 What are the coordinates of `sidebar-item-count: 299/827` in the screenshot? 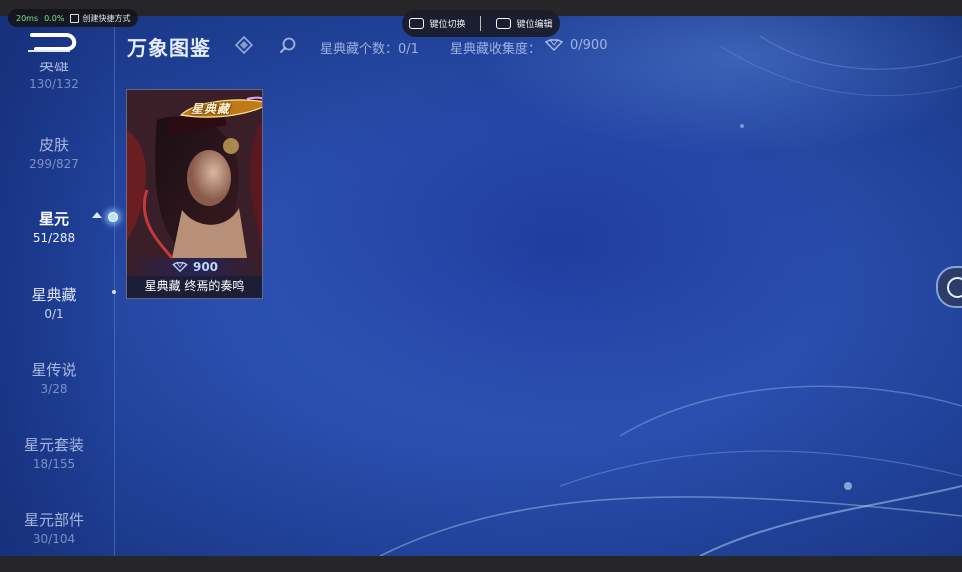 It's located at (54, 164).